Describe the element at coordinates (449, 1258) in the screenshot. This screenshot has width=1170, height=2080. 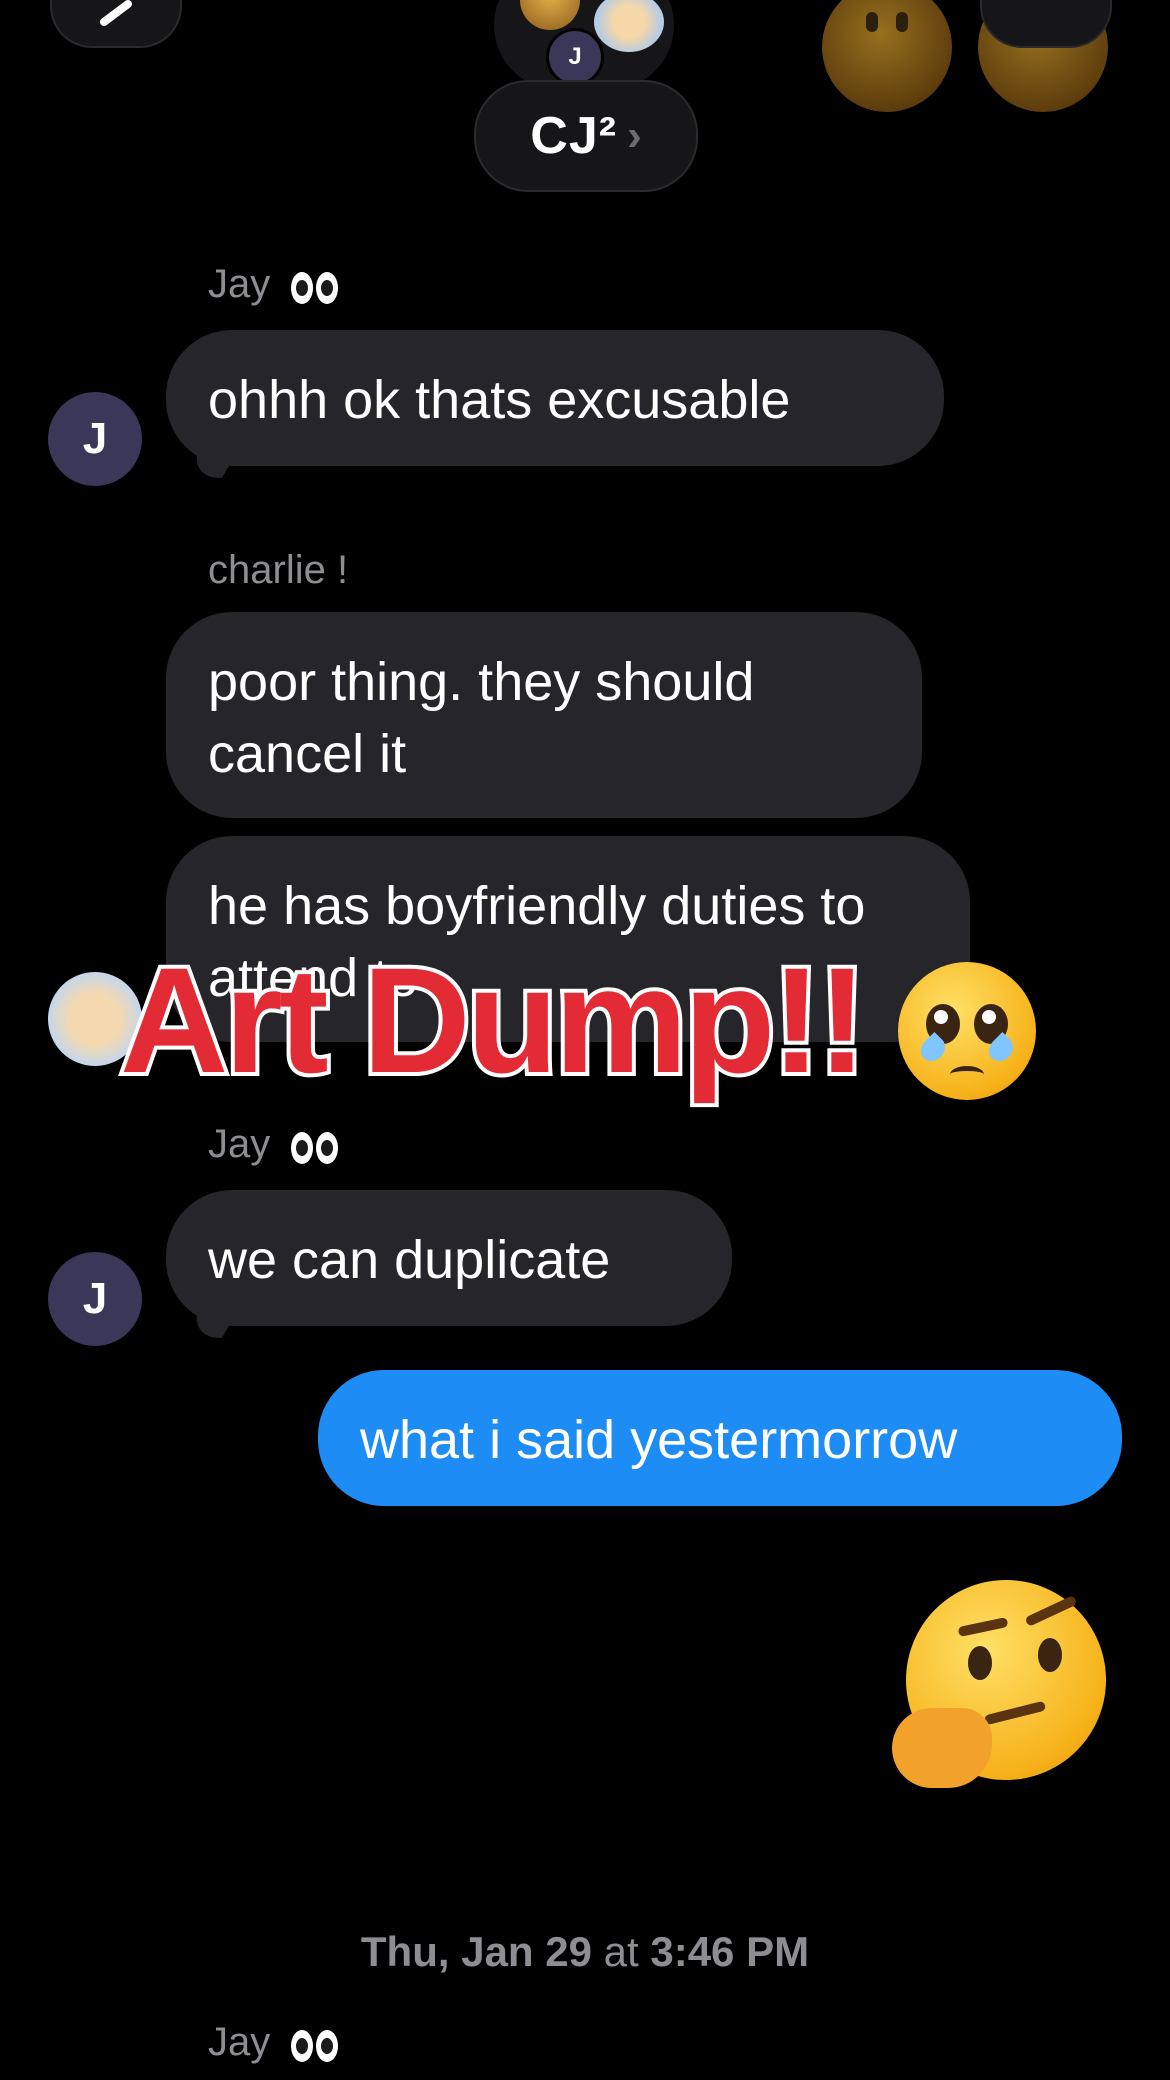
I see `message-bubble: we can duplicate` at that location.